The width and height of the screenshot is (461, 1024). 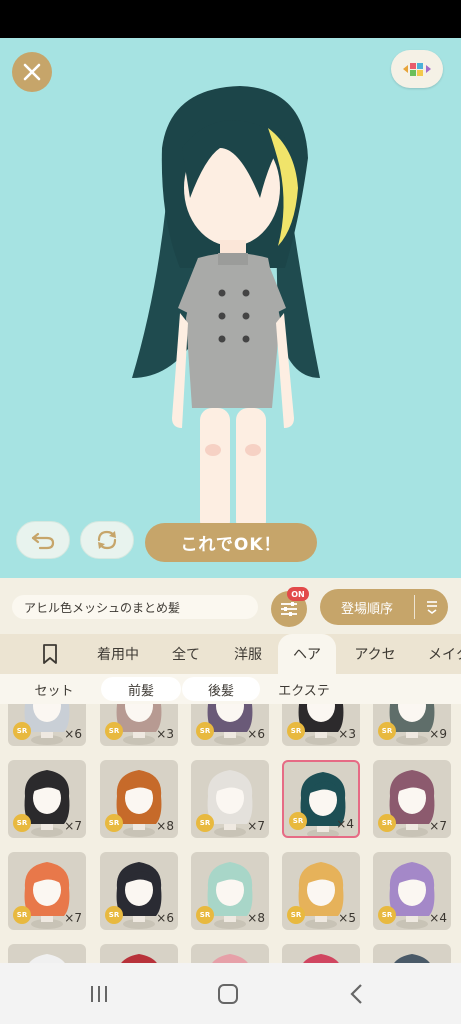 I want to click on subtab-back-hair: 後髪, so click(x=221, y=689).